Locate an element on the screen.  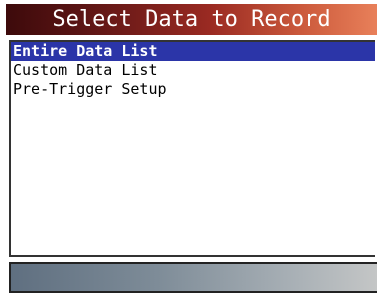
menu-item-entire-data-list: Entire Data List is located at coordinates (193, 51).